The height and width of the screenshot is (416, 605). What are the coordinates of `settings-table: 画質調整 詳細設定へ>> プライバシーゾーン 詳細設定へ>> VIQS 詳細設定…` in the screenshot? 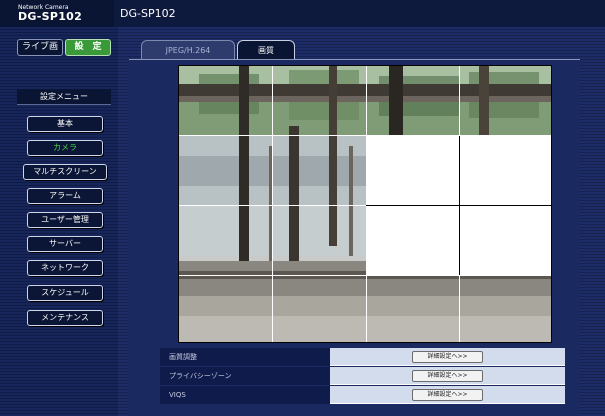 It's located at (362, 377).